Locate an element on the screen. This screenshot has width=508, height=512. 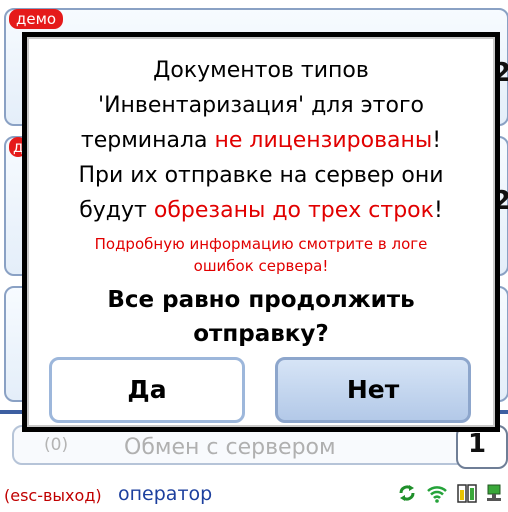
esc-hint: (esc-выход) is located at coordinates (53, 495).